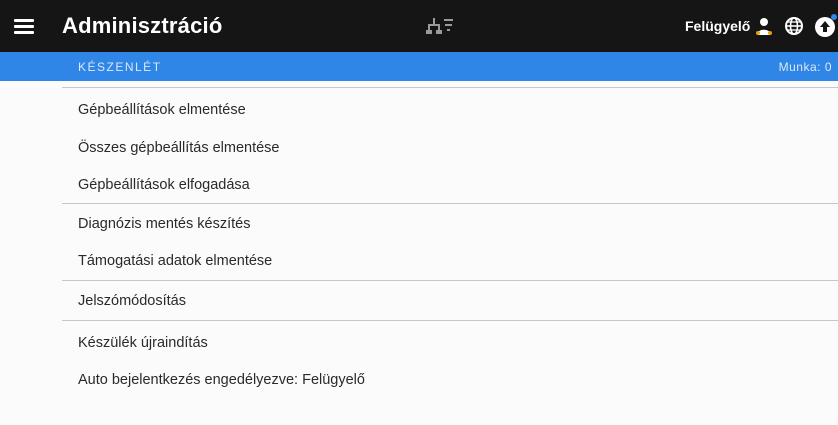  What do you see at coordinates (162, 110) in the screenshot?
I see `menu-item-save-machine-settings: Gépbeállítások elmentése` at bounding box center [162, 110].